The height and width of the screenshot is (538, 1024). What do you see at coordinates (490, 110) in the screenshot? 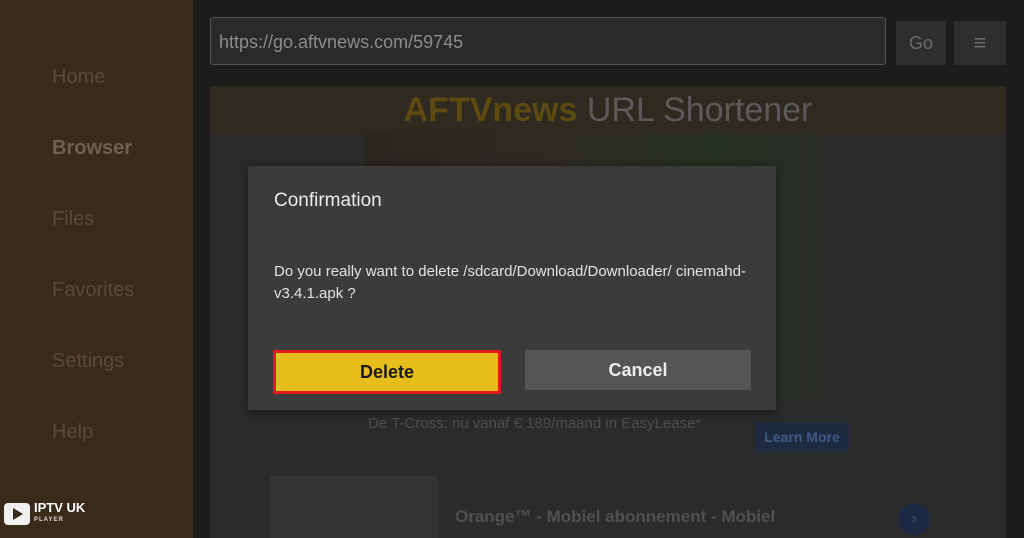
I see `site-brand: AFTVnews` at bounding box center [490, 110].